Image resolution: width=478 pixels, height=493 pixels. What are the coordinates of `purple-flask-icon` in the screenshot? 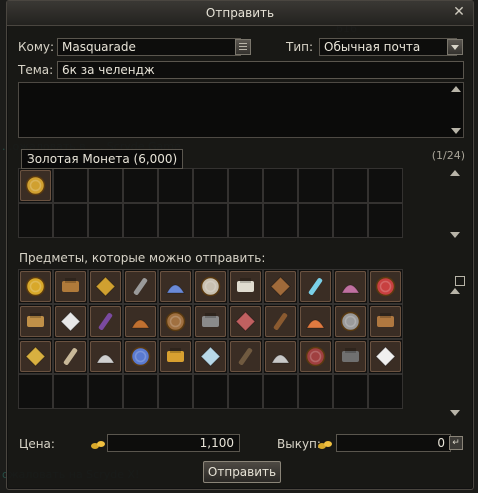 It's located at (105, 321).